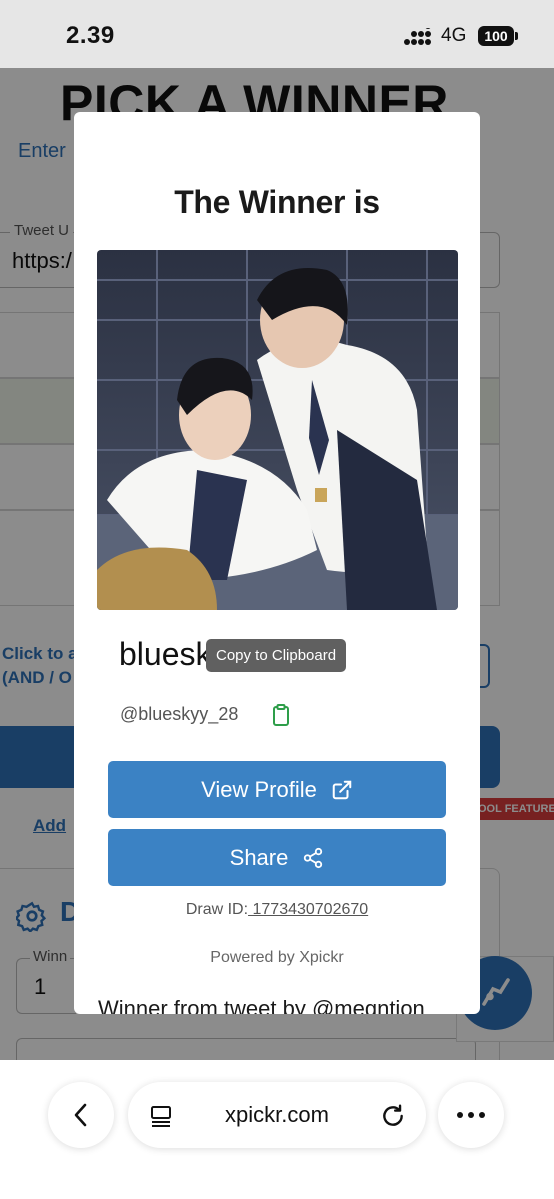 Image resolution: width=554 pixels, height=1199 pixels. What do you see at coordinates (393, 1116) in the screenshot?
I see `reload-icon` at bounding box center [393, 1116].